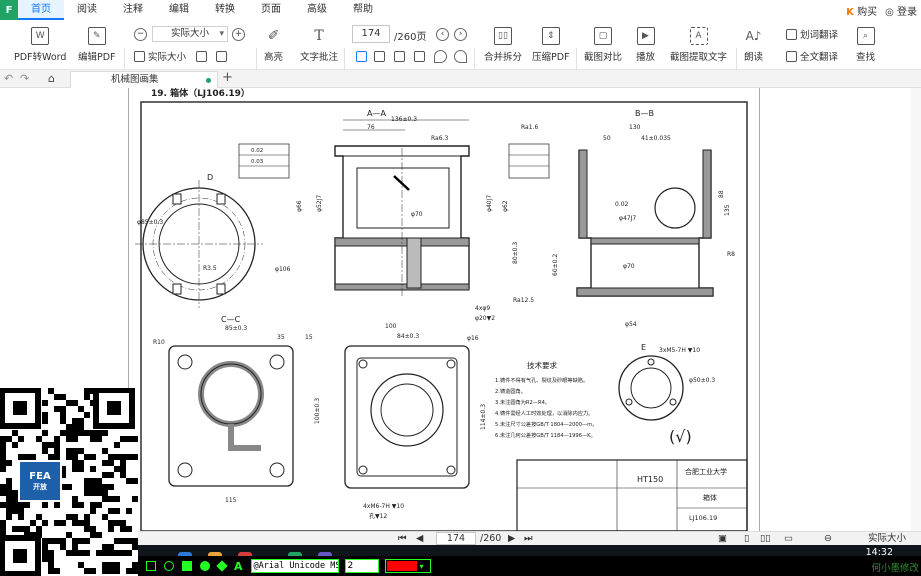  I want to click on buy-button: K 购买, so click(861, 10).